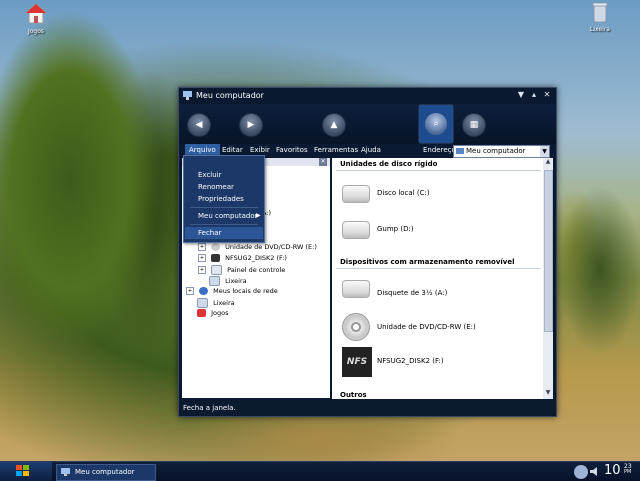  Describe the element at coordinates (548, 162) in the screenshot. I see `scroll-up-icon: ▲` at that location.